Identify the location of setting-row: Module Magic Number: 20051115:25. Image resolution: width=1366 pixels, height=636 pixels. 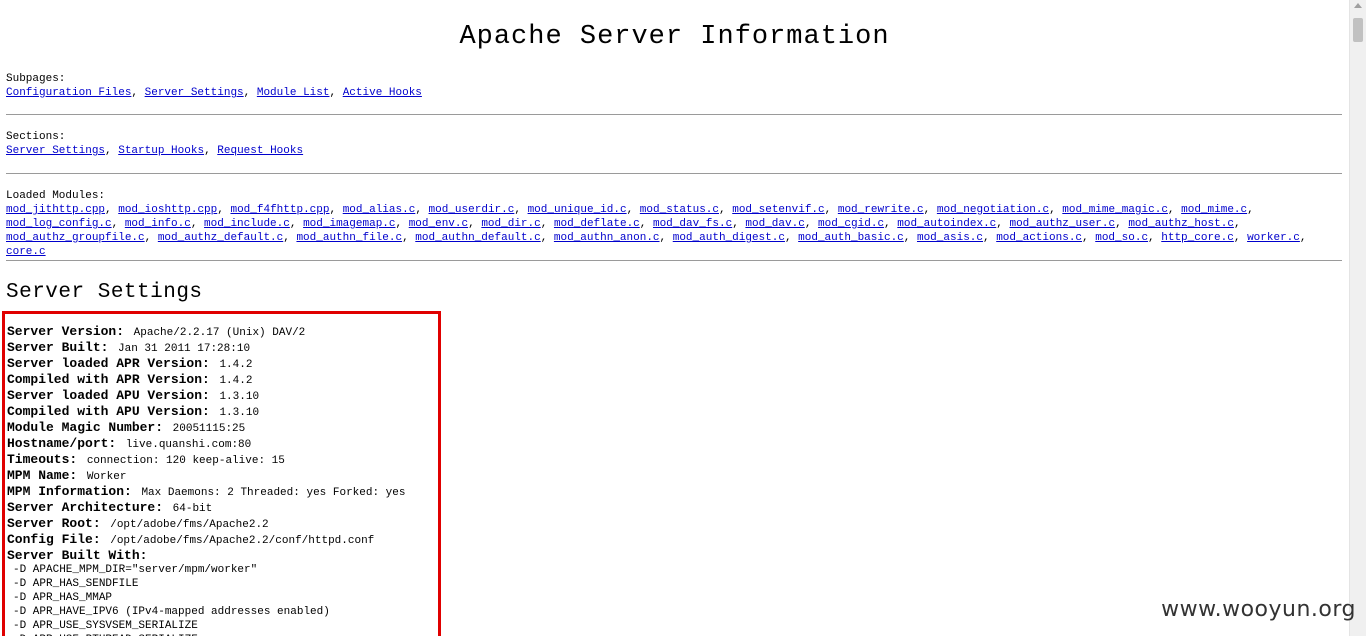
(222, 427).